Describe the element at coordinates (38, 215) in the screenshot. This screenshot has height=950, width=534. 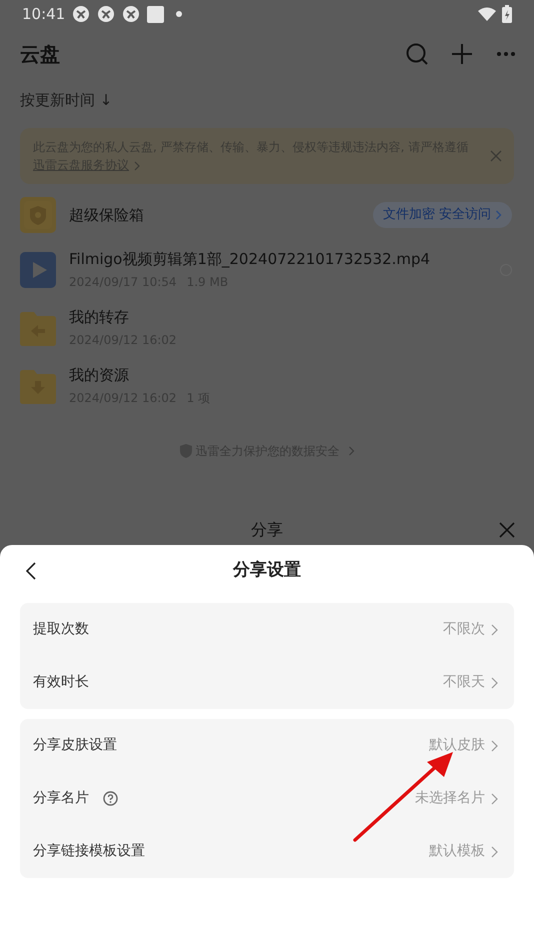
I see `shield-icon` at that location.